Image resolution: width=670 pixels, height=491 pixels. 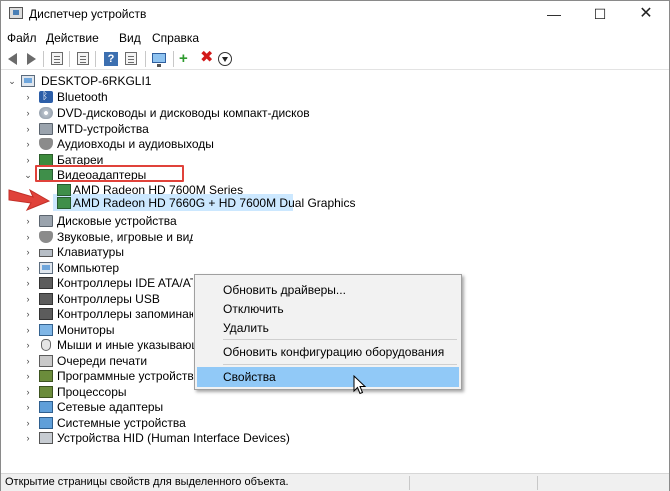 I want to click on tree-item-label: Аудиовходы и аудиовыходы, so click(x=135, y=144).